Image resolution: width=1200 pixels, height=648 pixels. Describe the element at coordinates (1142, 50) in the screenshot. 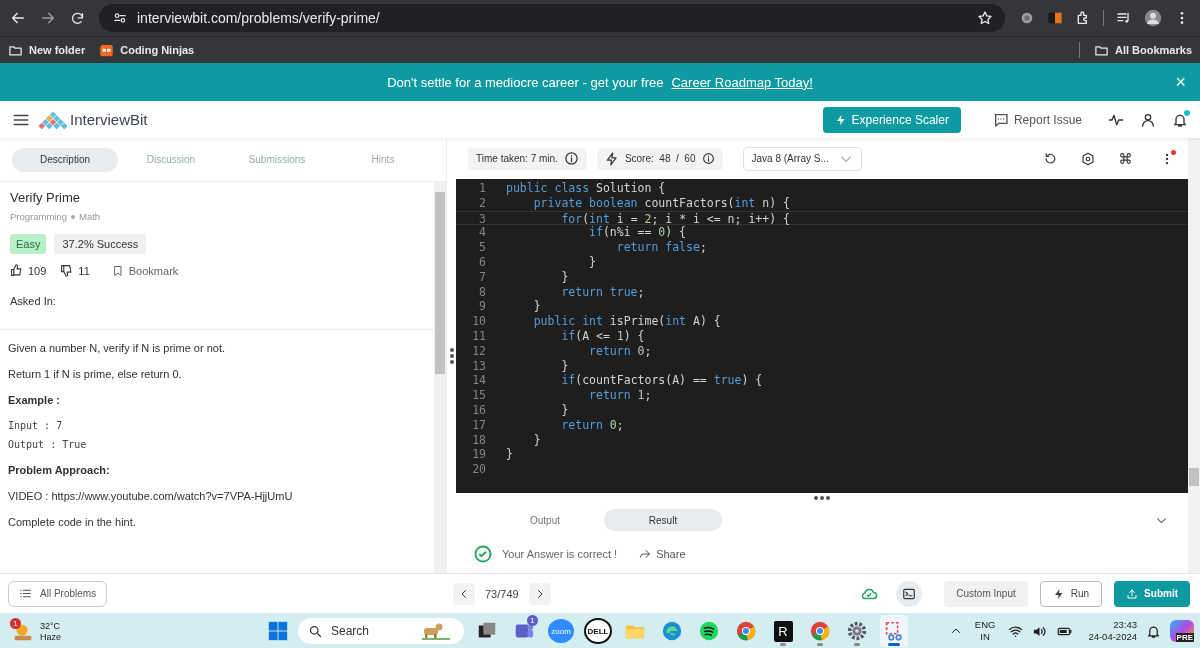

I see `bookmark: All Bookmarks` at that location.